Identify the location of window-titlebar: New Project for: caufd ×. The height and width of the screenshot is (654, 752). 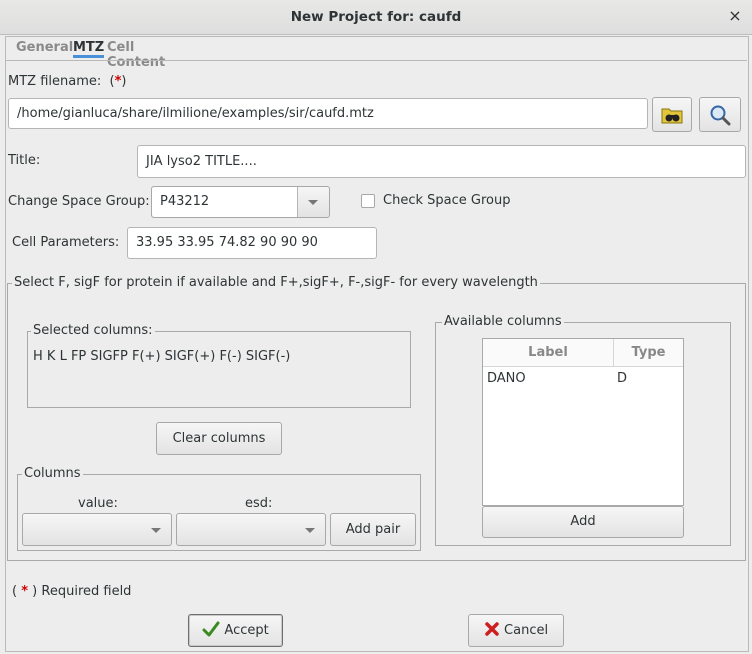
(376, 17).